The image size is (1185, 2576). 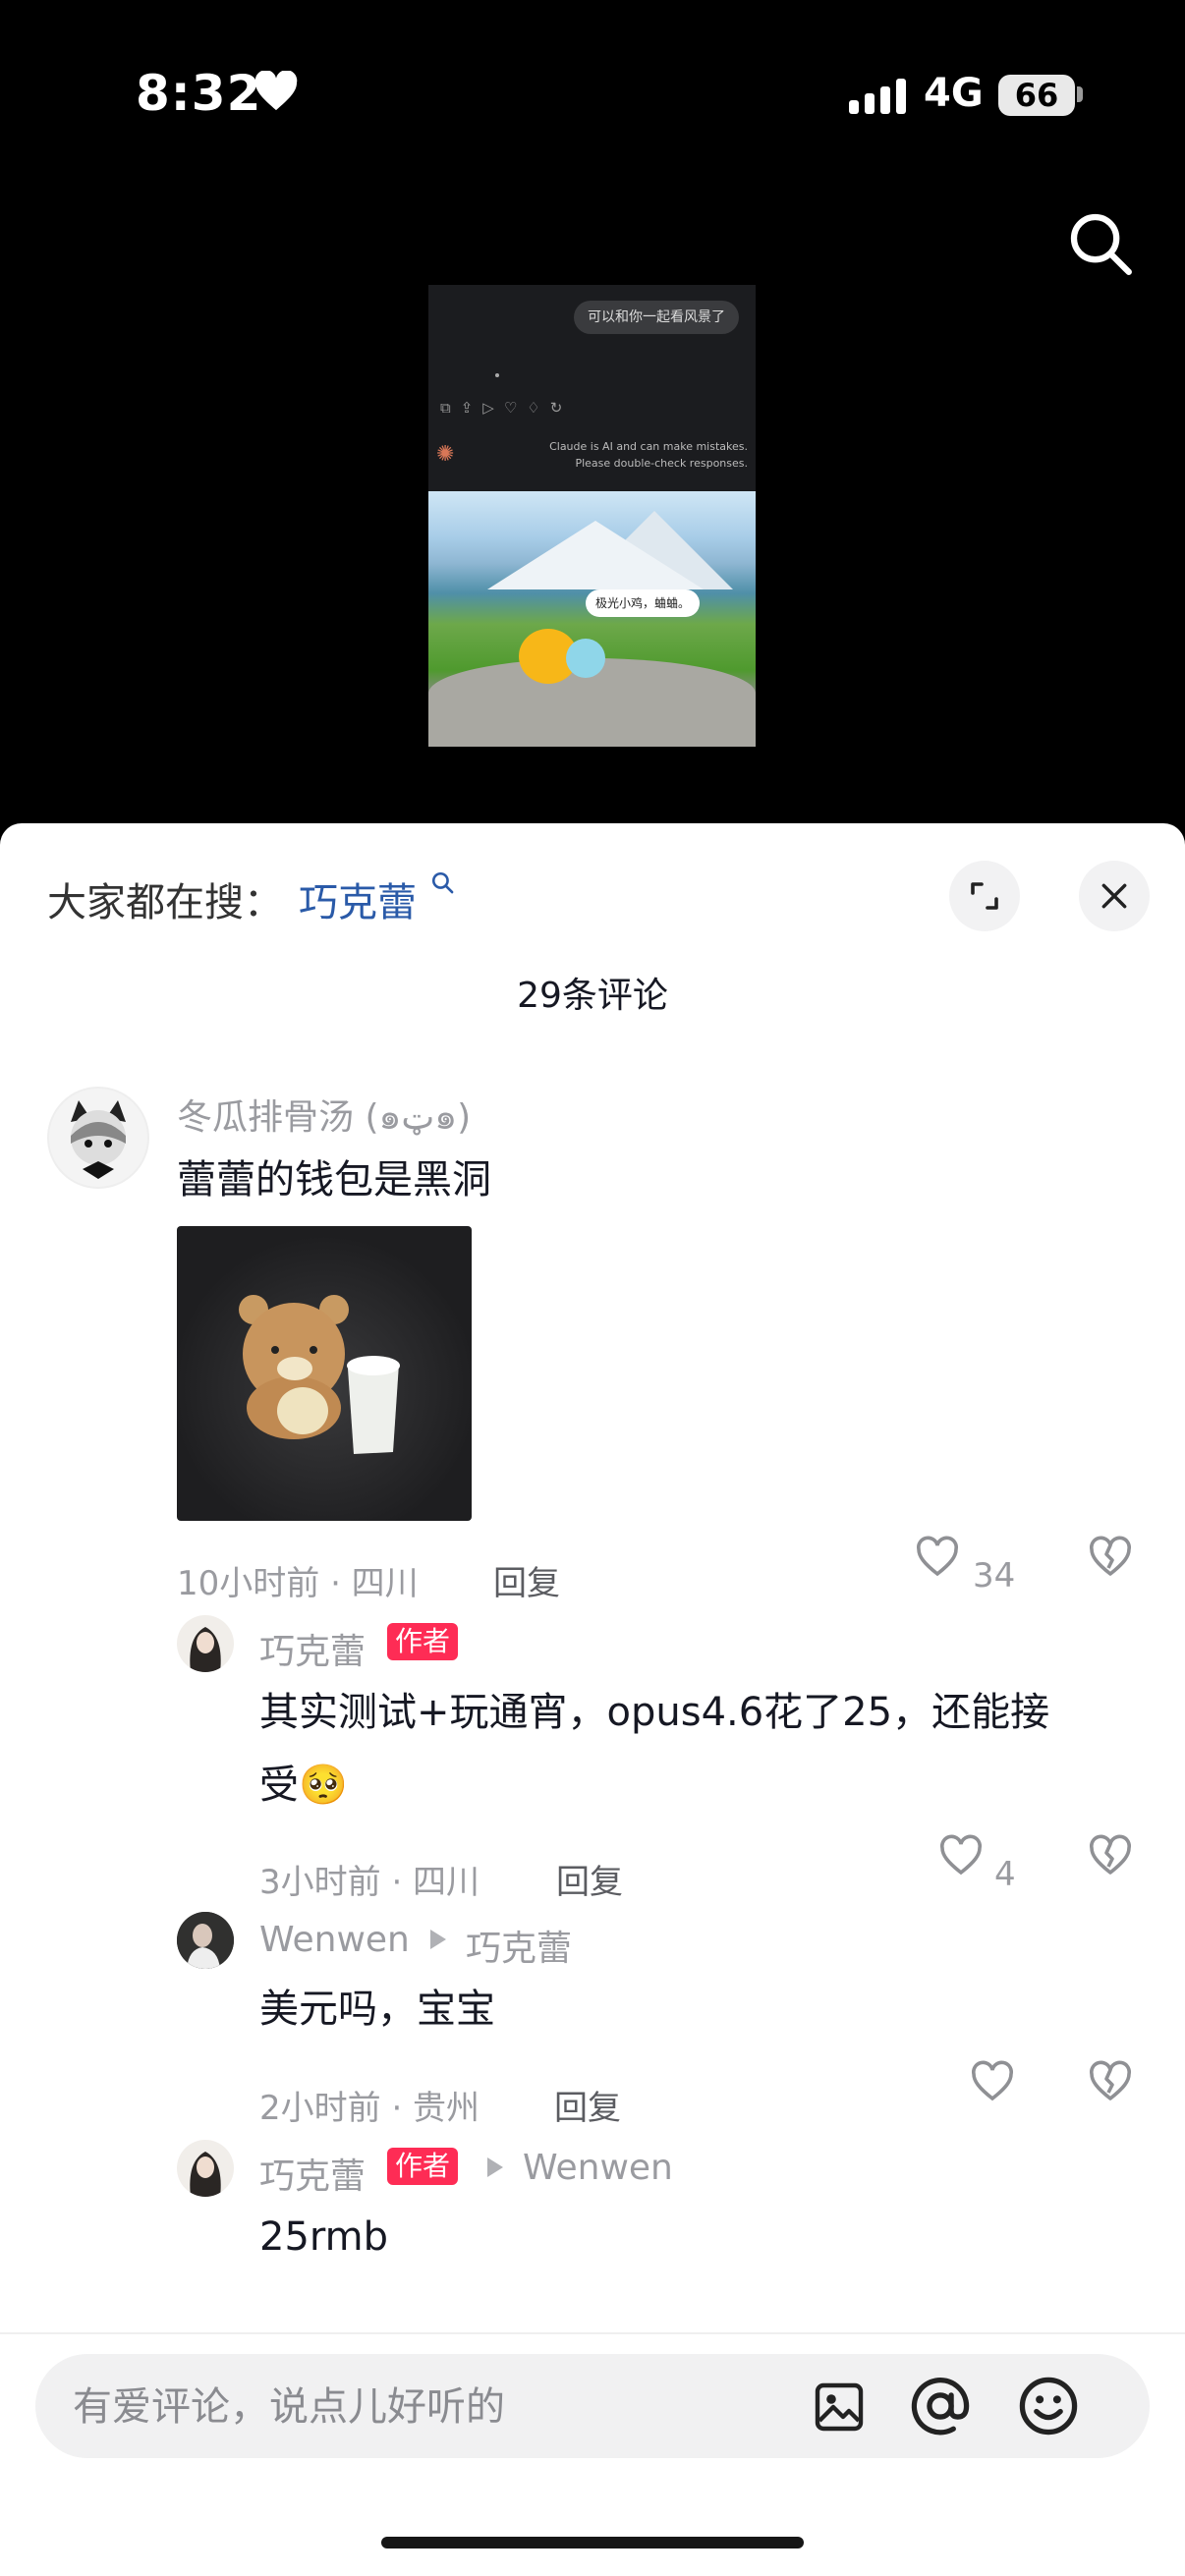 What do you see at coordinates (592, 996) in the screenshot?
I see `comment-count: 29条评论` at bounding box center [592, 996].